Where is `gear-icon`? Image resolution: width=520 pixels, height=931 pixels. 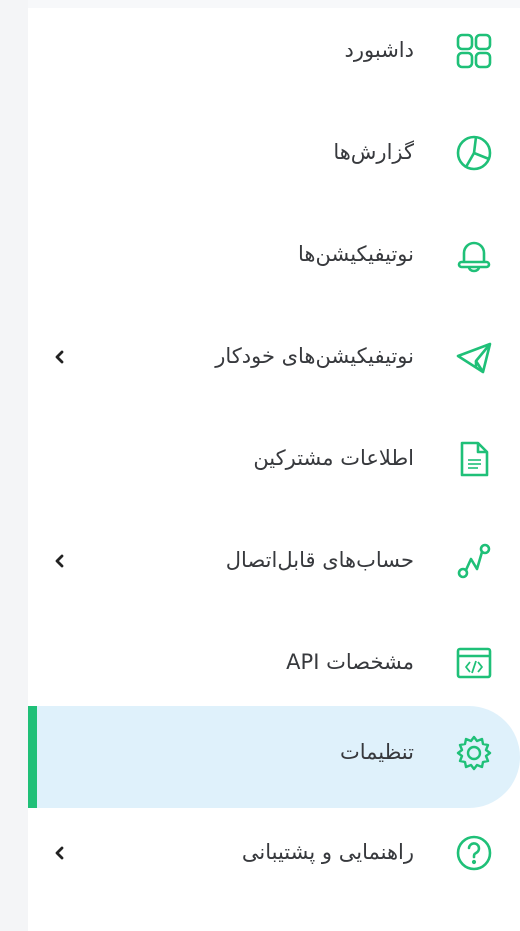
gear-icon is located at coordinates (474, 753).